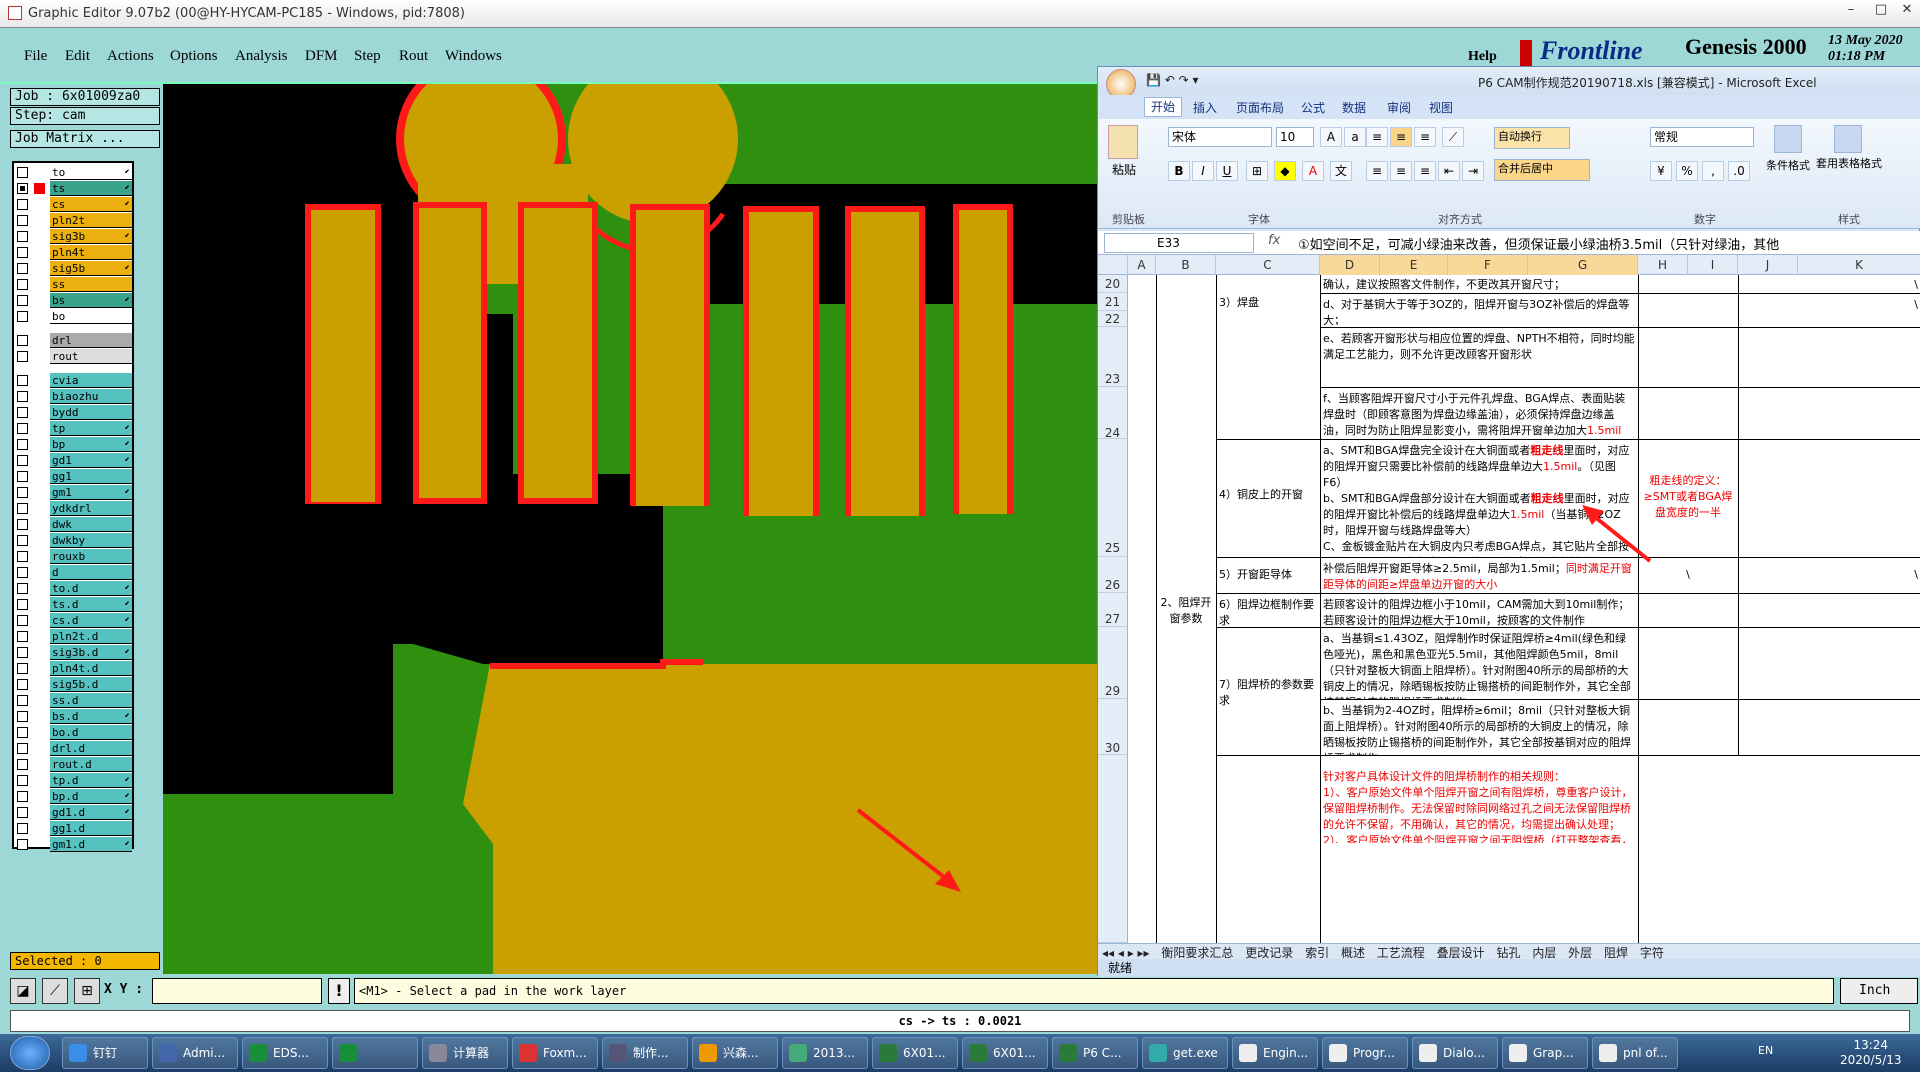 Image resolution: width=1920 pixels, height=1072 pixels. What do you see at coordinates (73, 380) in the screenshot?
I see `layer-row: cvia` at bounding box center [73, 380].